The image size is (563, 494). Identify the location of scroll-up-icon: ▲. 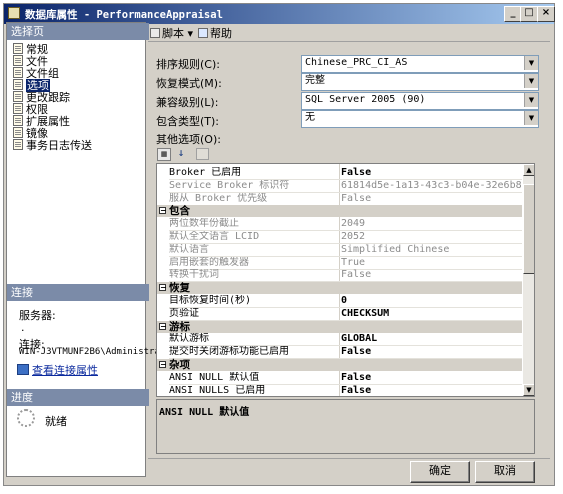
(528, 170).